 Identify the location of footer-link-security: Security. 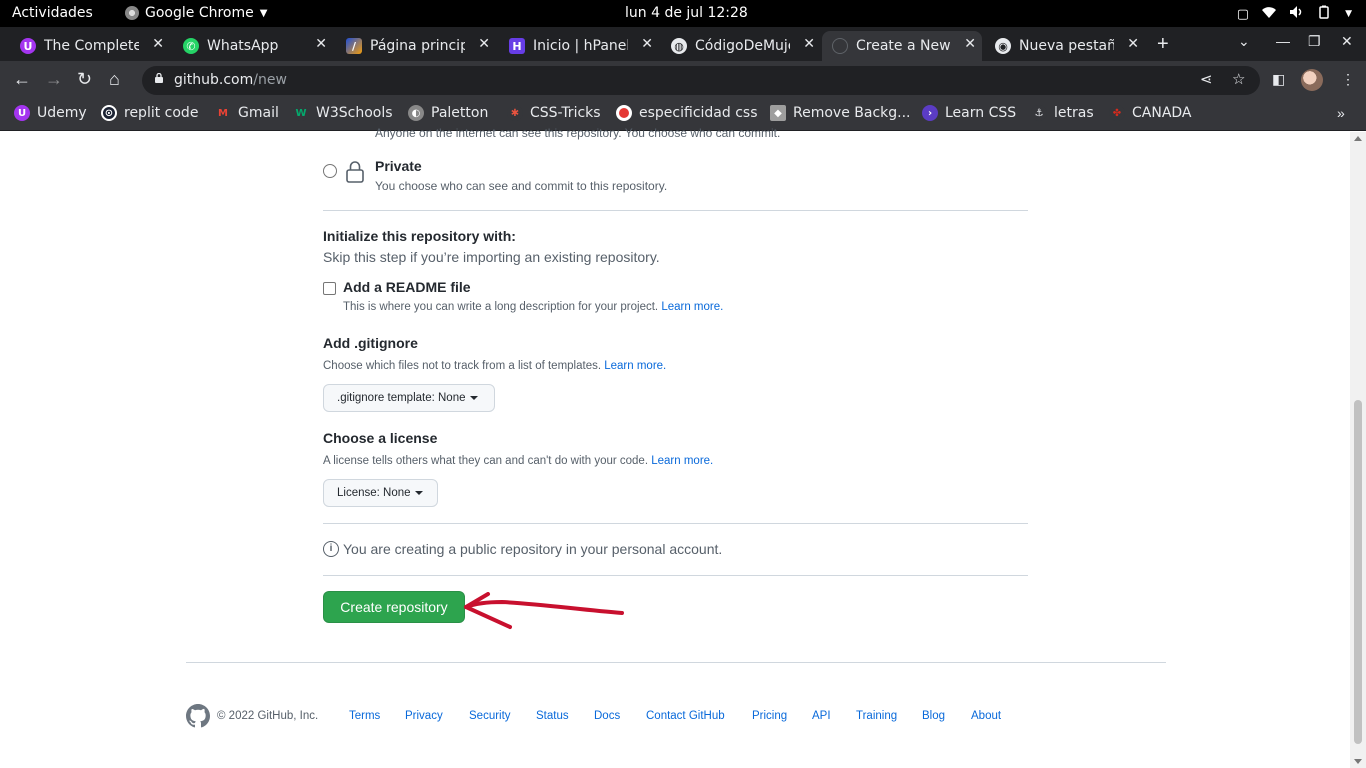
(490, 716).